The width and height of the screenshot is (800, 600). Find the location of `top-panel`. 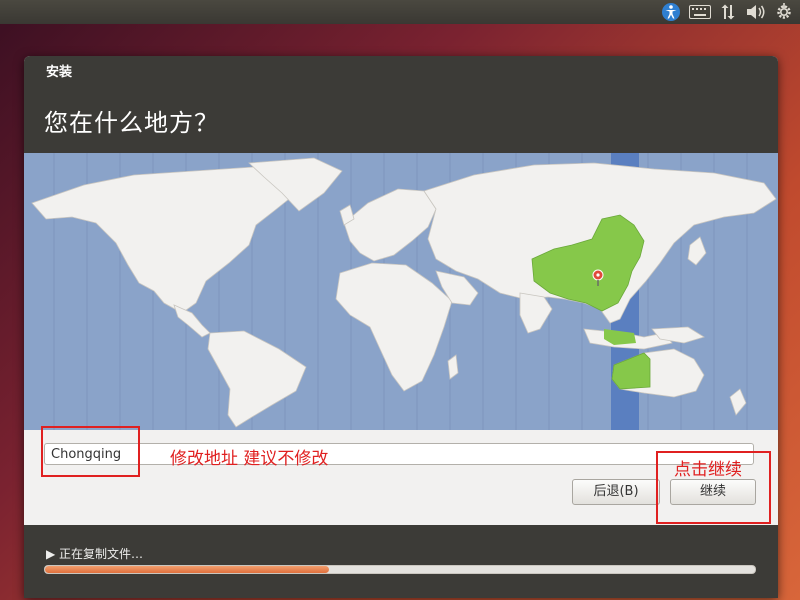

top-panel is located at coordinates (400, 12).